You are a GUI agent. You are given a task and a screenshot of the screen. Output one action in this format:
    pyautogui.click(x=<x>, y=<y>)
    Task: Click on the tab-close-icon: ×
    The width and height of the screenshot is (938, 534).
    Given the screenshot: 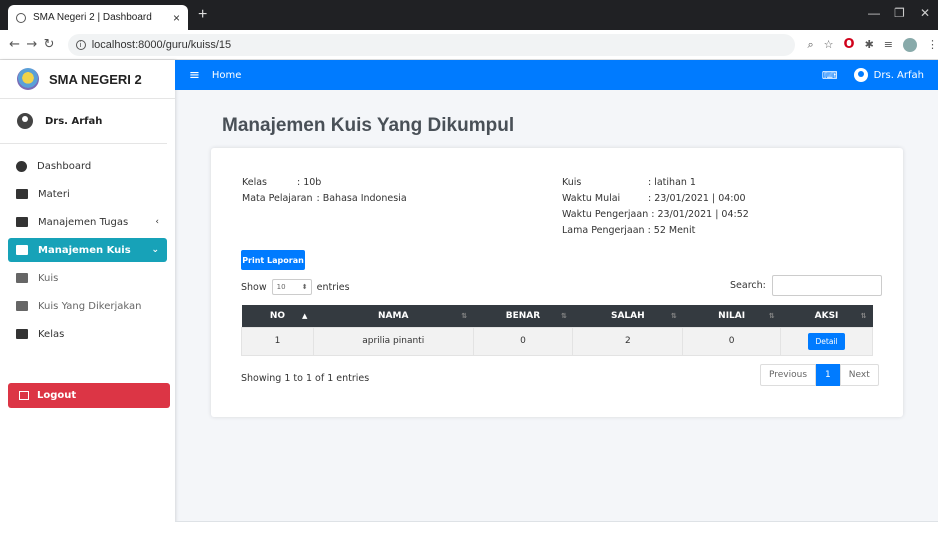 What is the action you would take?
    pyautogui.click(x=176, y=18)
    